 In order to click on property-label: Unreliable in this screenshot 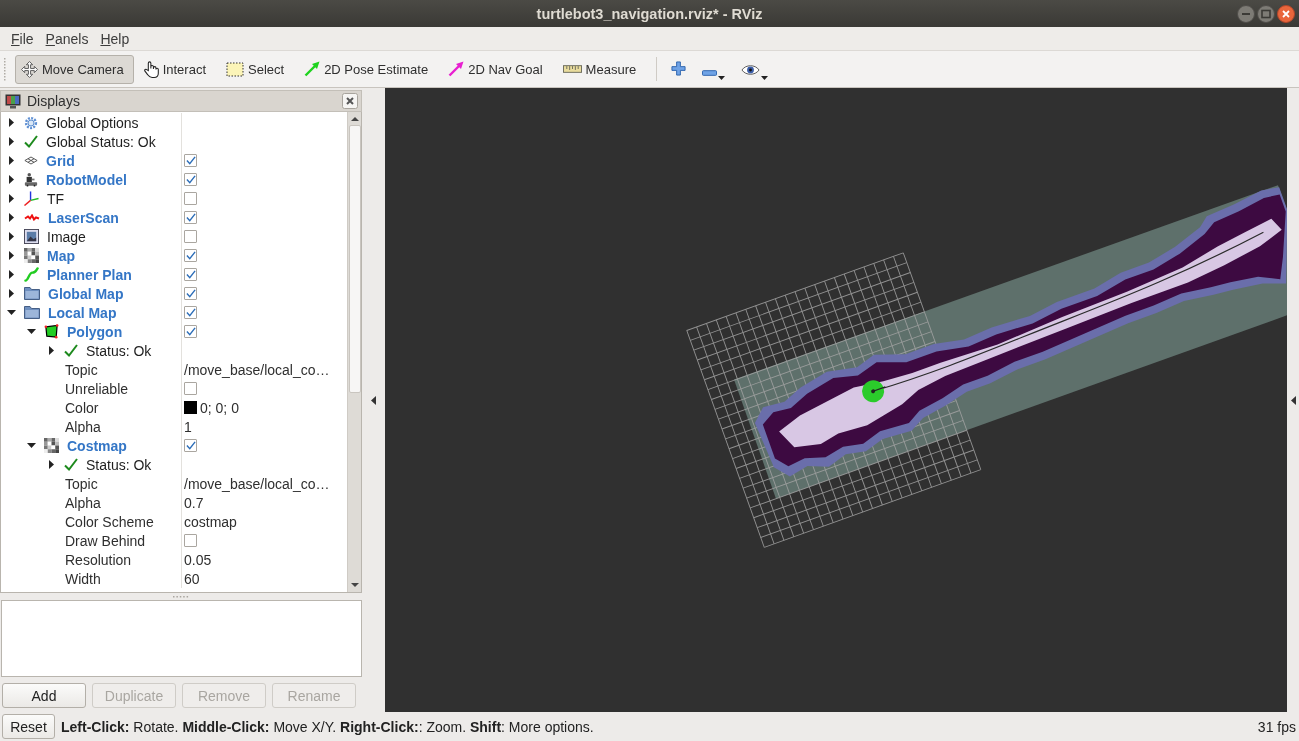, I will do `click(97, 388)`.